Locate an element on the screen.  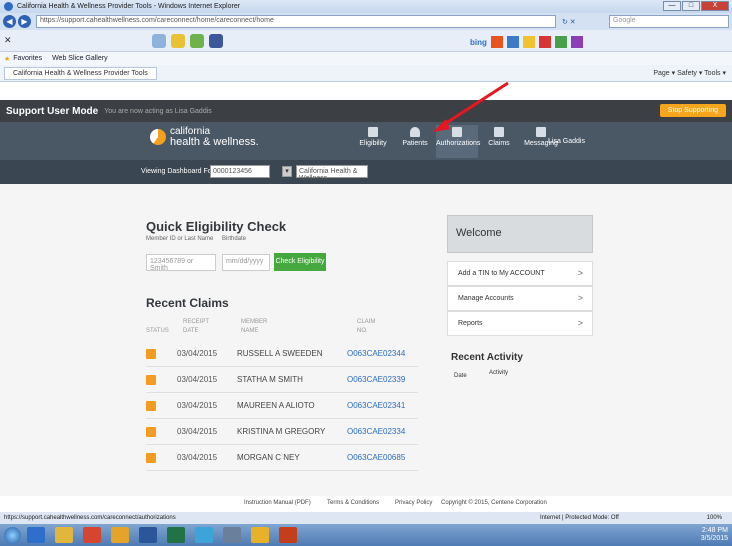
annotation-arrow is located at coordinates (471, 106).